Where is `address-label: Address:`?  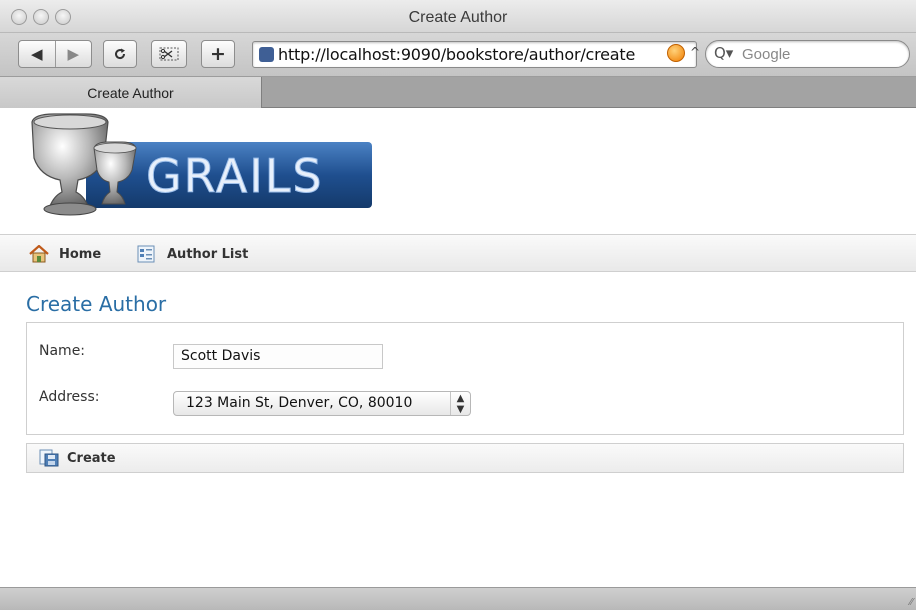
address-label: Address: is located at coordinates (69, 397).